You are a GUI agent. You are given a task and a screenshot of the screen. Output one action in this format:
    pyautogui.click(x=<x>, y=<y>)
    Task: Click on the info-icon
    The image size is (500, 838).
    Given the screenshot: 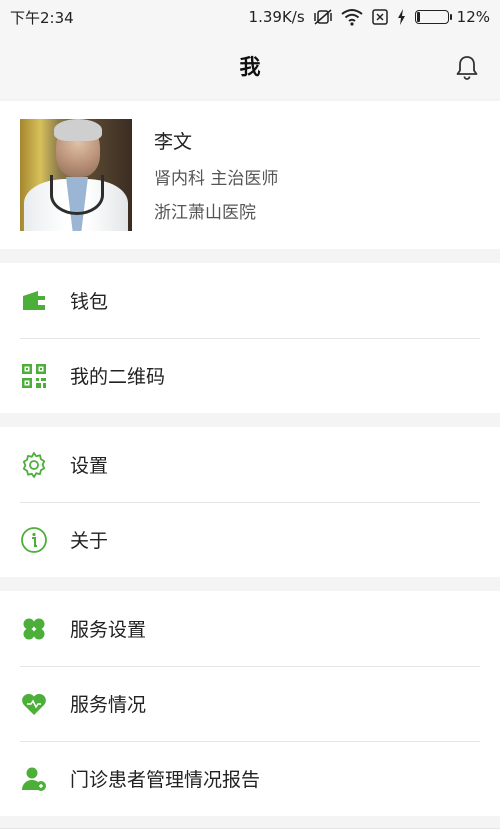 What is the action you would take?
    pyautogui.click(x=34, y=540)
    